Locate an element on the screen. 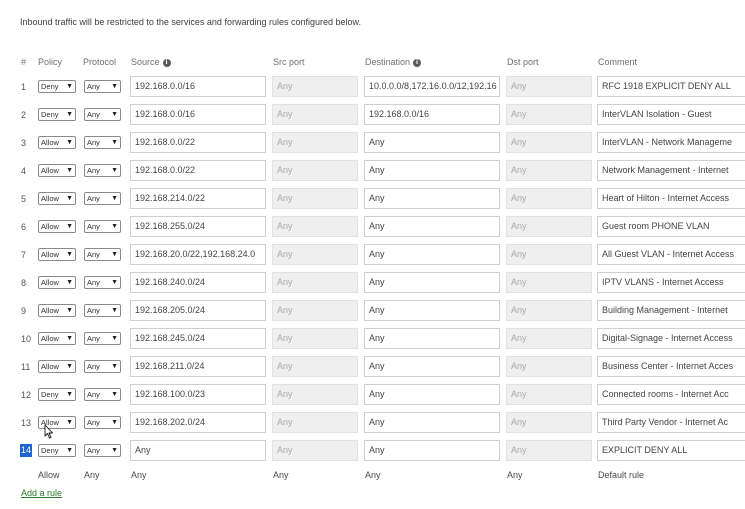 The height and width of the screenshot is (509, 745). source-input: 192.168.202.0/24 is located at coordinates (198, 422).